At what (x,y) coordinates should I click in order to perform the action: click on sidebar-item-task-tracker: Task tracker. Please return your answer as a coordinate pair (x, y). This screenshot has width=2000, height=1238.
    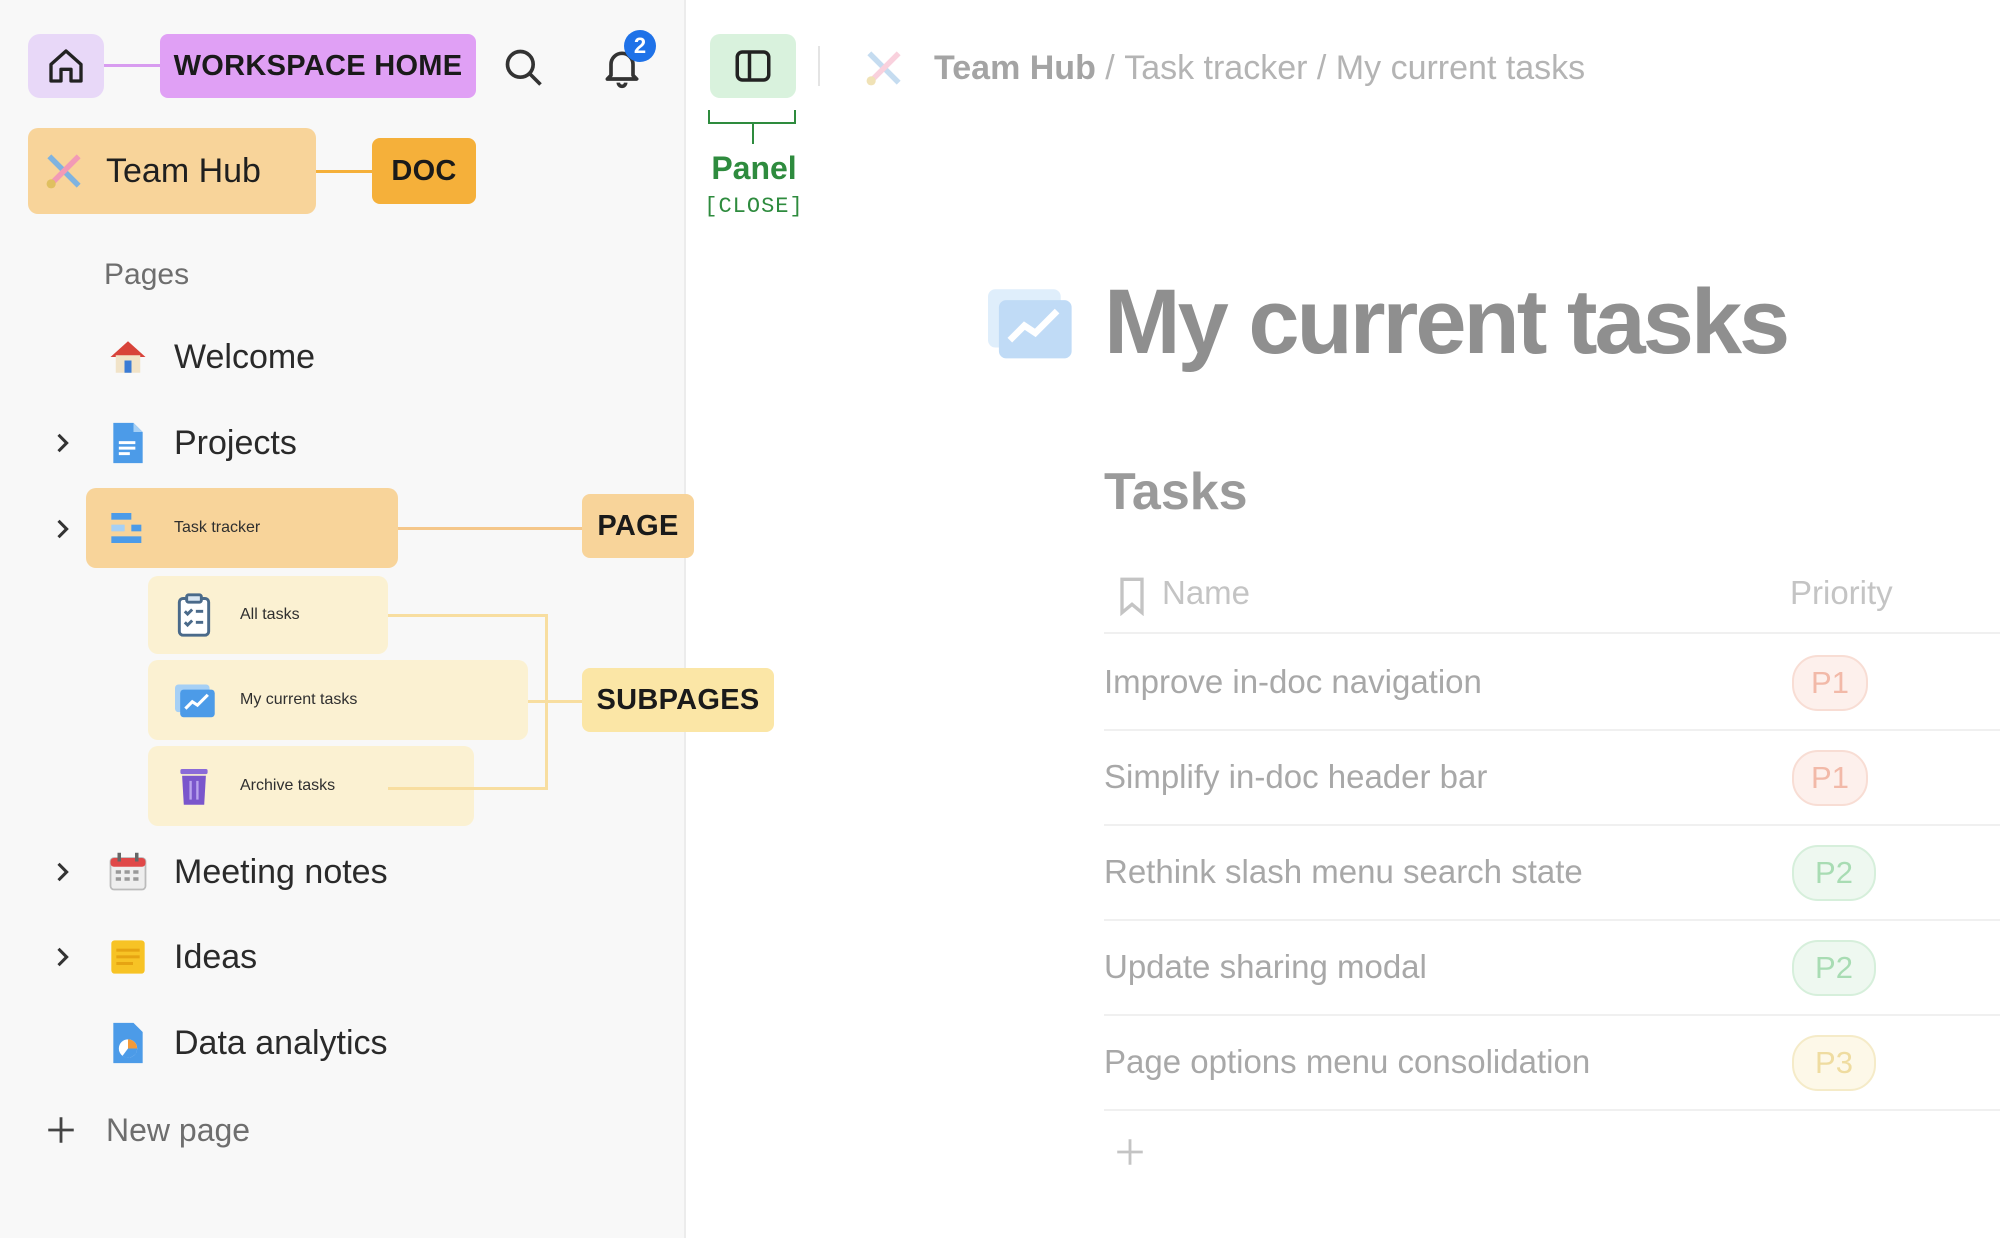
    Looking at the image, I should click on (242, 528).